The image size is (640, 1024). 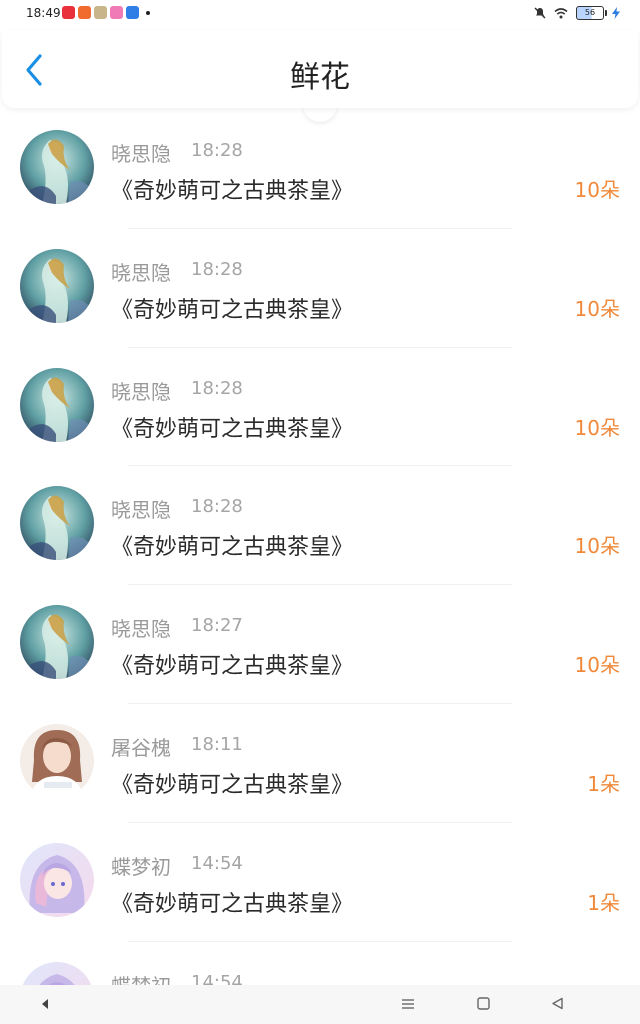 I want to click on gift-time: 18:27, so click(x=217, y=626).